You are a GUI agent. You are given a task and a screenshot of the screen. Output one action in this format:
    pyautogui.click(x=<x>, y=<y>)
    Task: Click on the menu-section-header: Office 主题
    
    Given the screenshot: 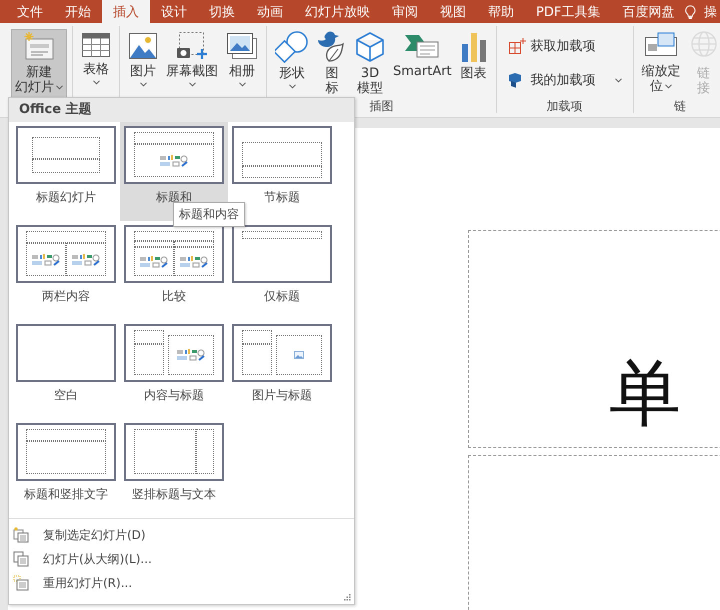 What is the action you would take?
    pyautogui.click(x=181, y=110)
    